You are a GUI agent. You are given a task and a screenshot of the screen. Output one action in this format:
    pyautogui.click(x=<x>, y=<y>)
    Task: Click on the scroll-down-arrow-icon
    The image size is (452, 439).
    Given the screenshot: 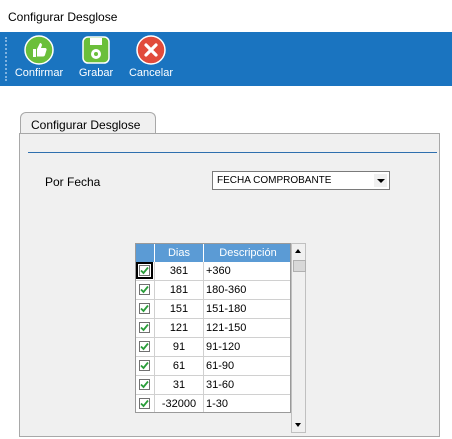 What is the action you would take?
    pyautogui.click(x=298, y=425)
    